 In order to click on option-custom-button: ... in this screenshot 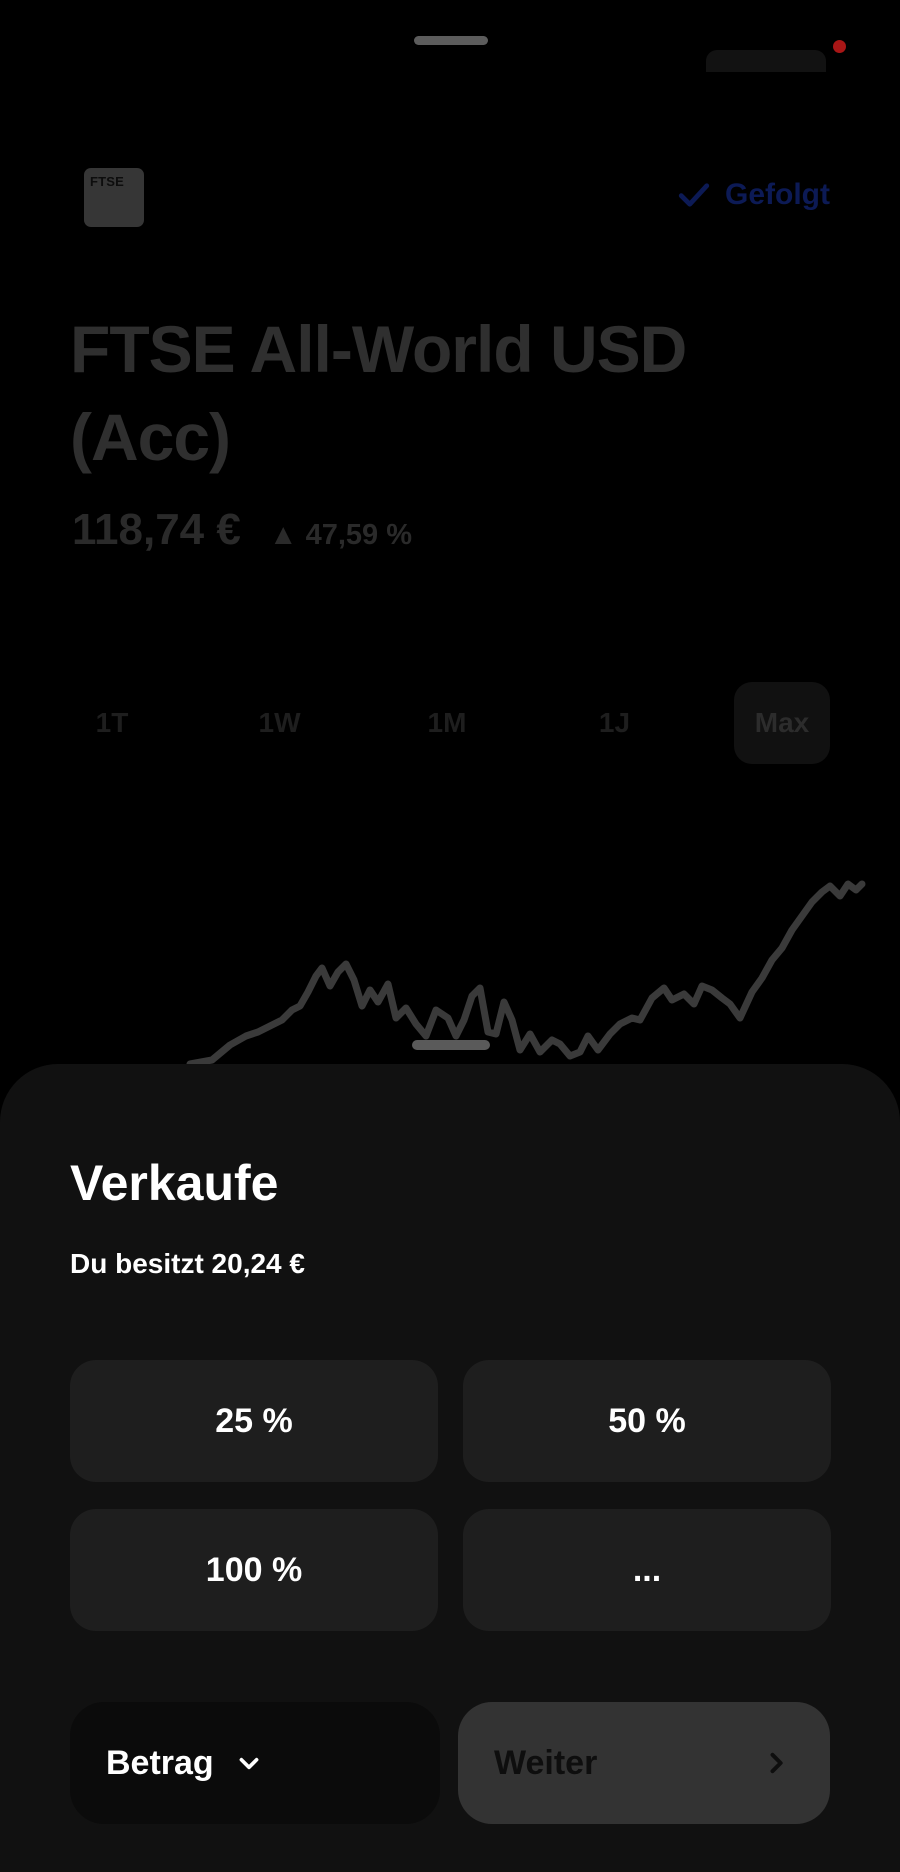, I will do `click(647, 1570)`.